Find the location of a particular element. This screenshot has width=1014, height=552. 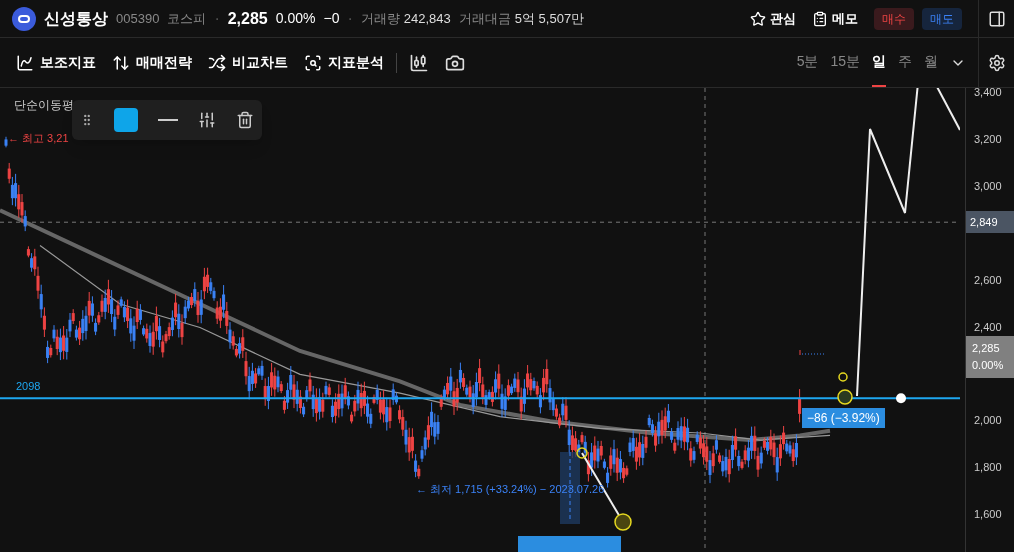

change-value: −0 is located at coordinates (331, 18).